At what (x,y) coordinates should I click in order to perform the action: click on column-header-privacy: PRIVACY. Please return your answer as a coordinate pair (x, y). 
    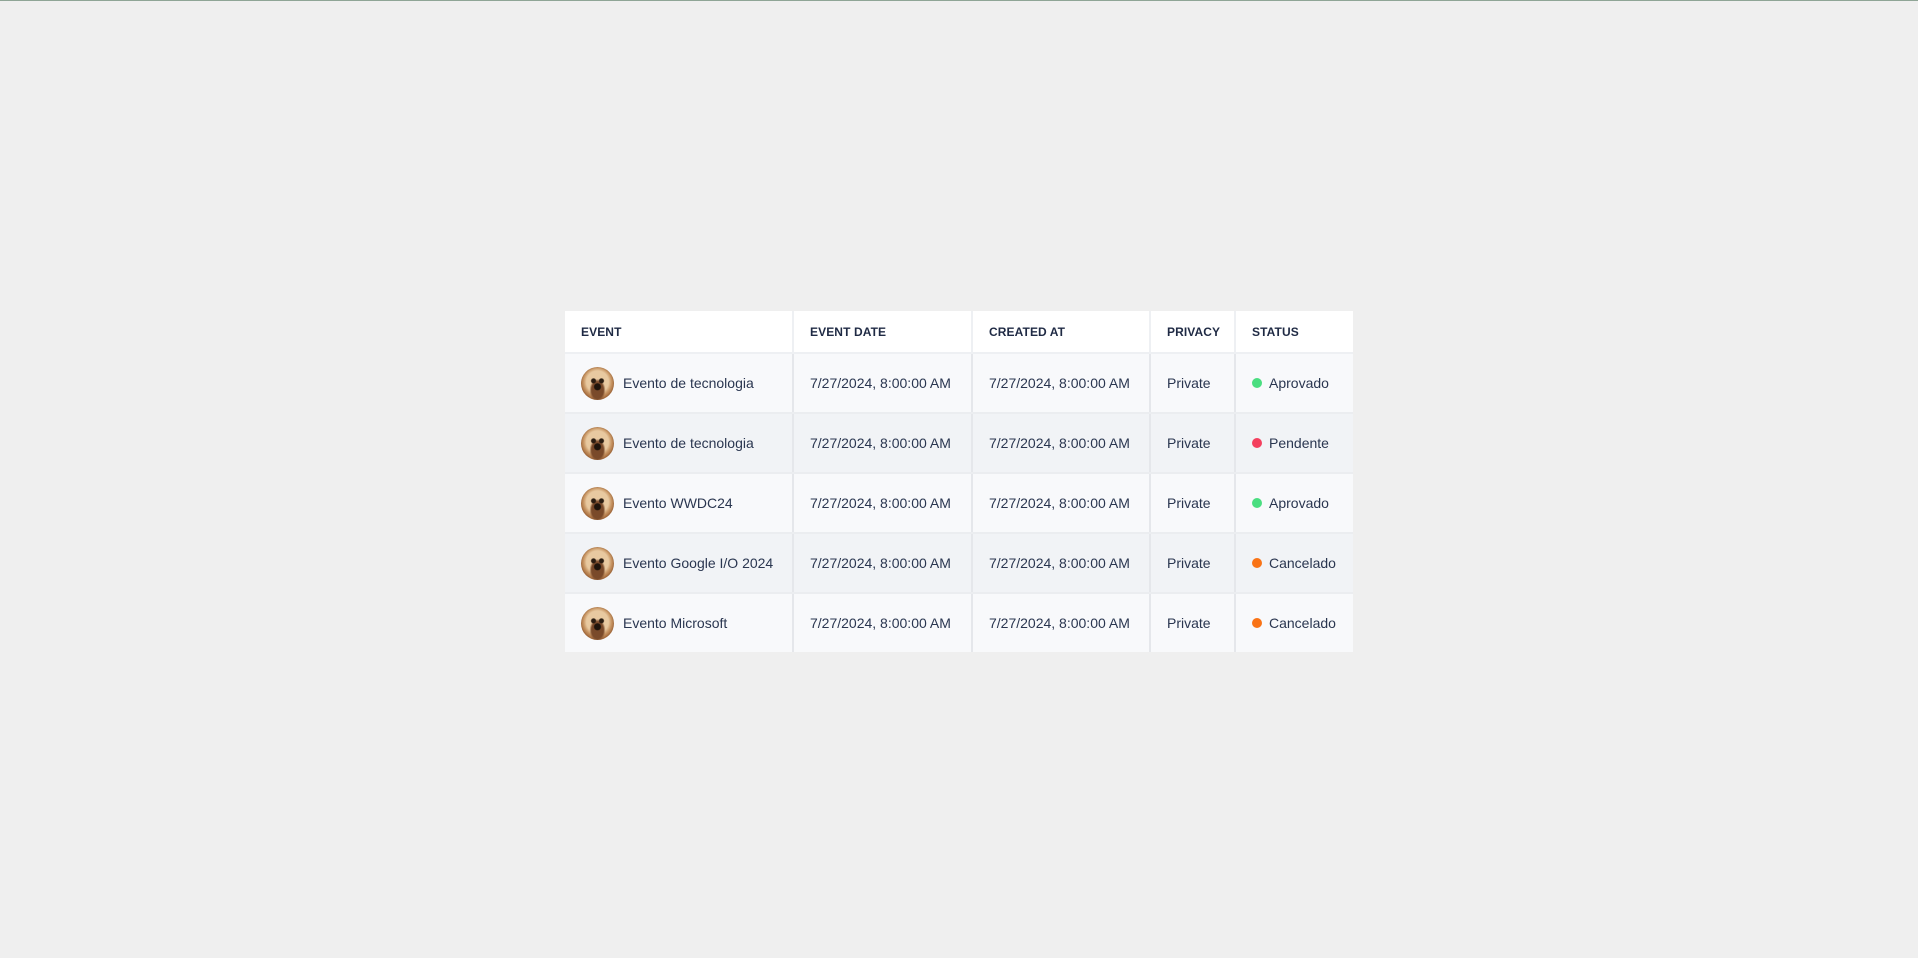
    Looking at the image, I should click on (1193, 332).